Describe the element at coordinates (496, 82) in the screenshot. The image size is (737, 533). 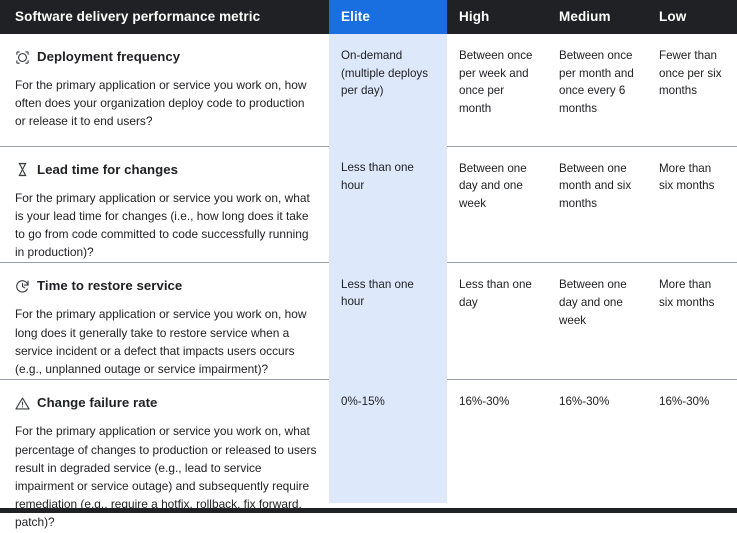
I see `cell-value: Between once per week and once per month` at that location.